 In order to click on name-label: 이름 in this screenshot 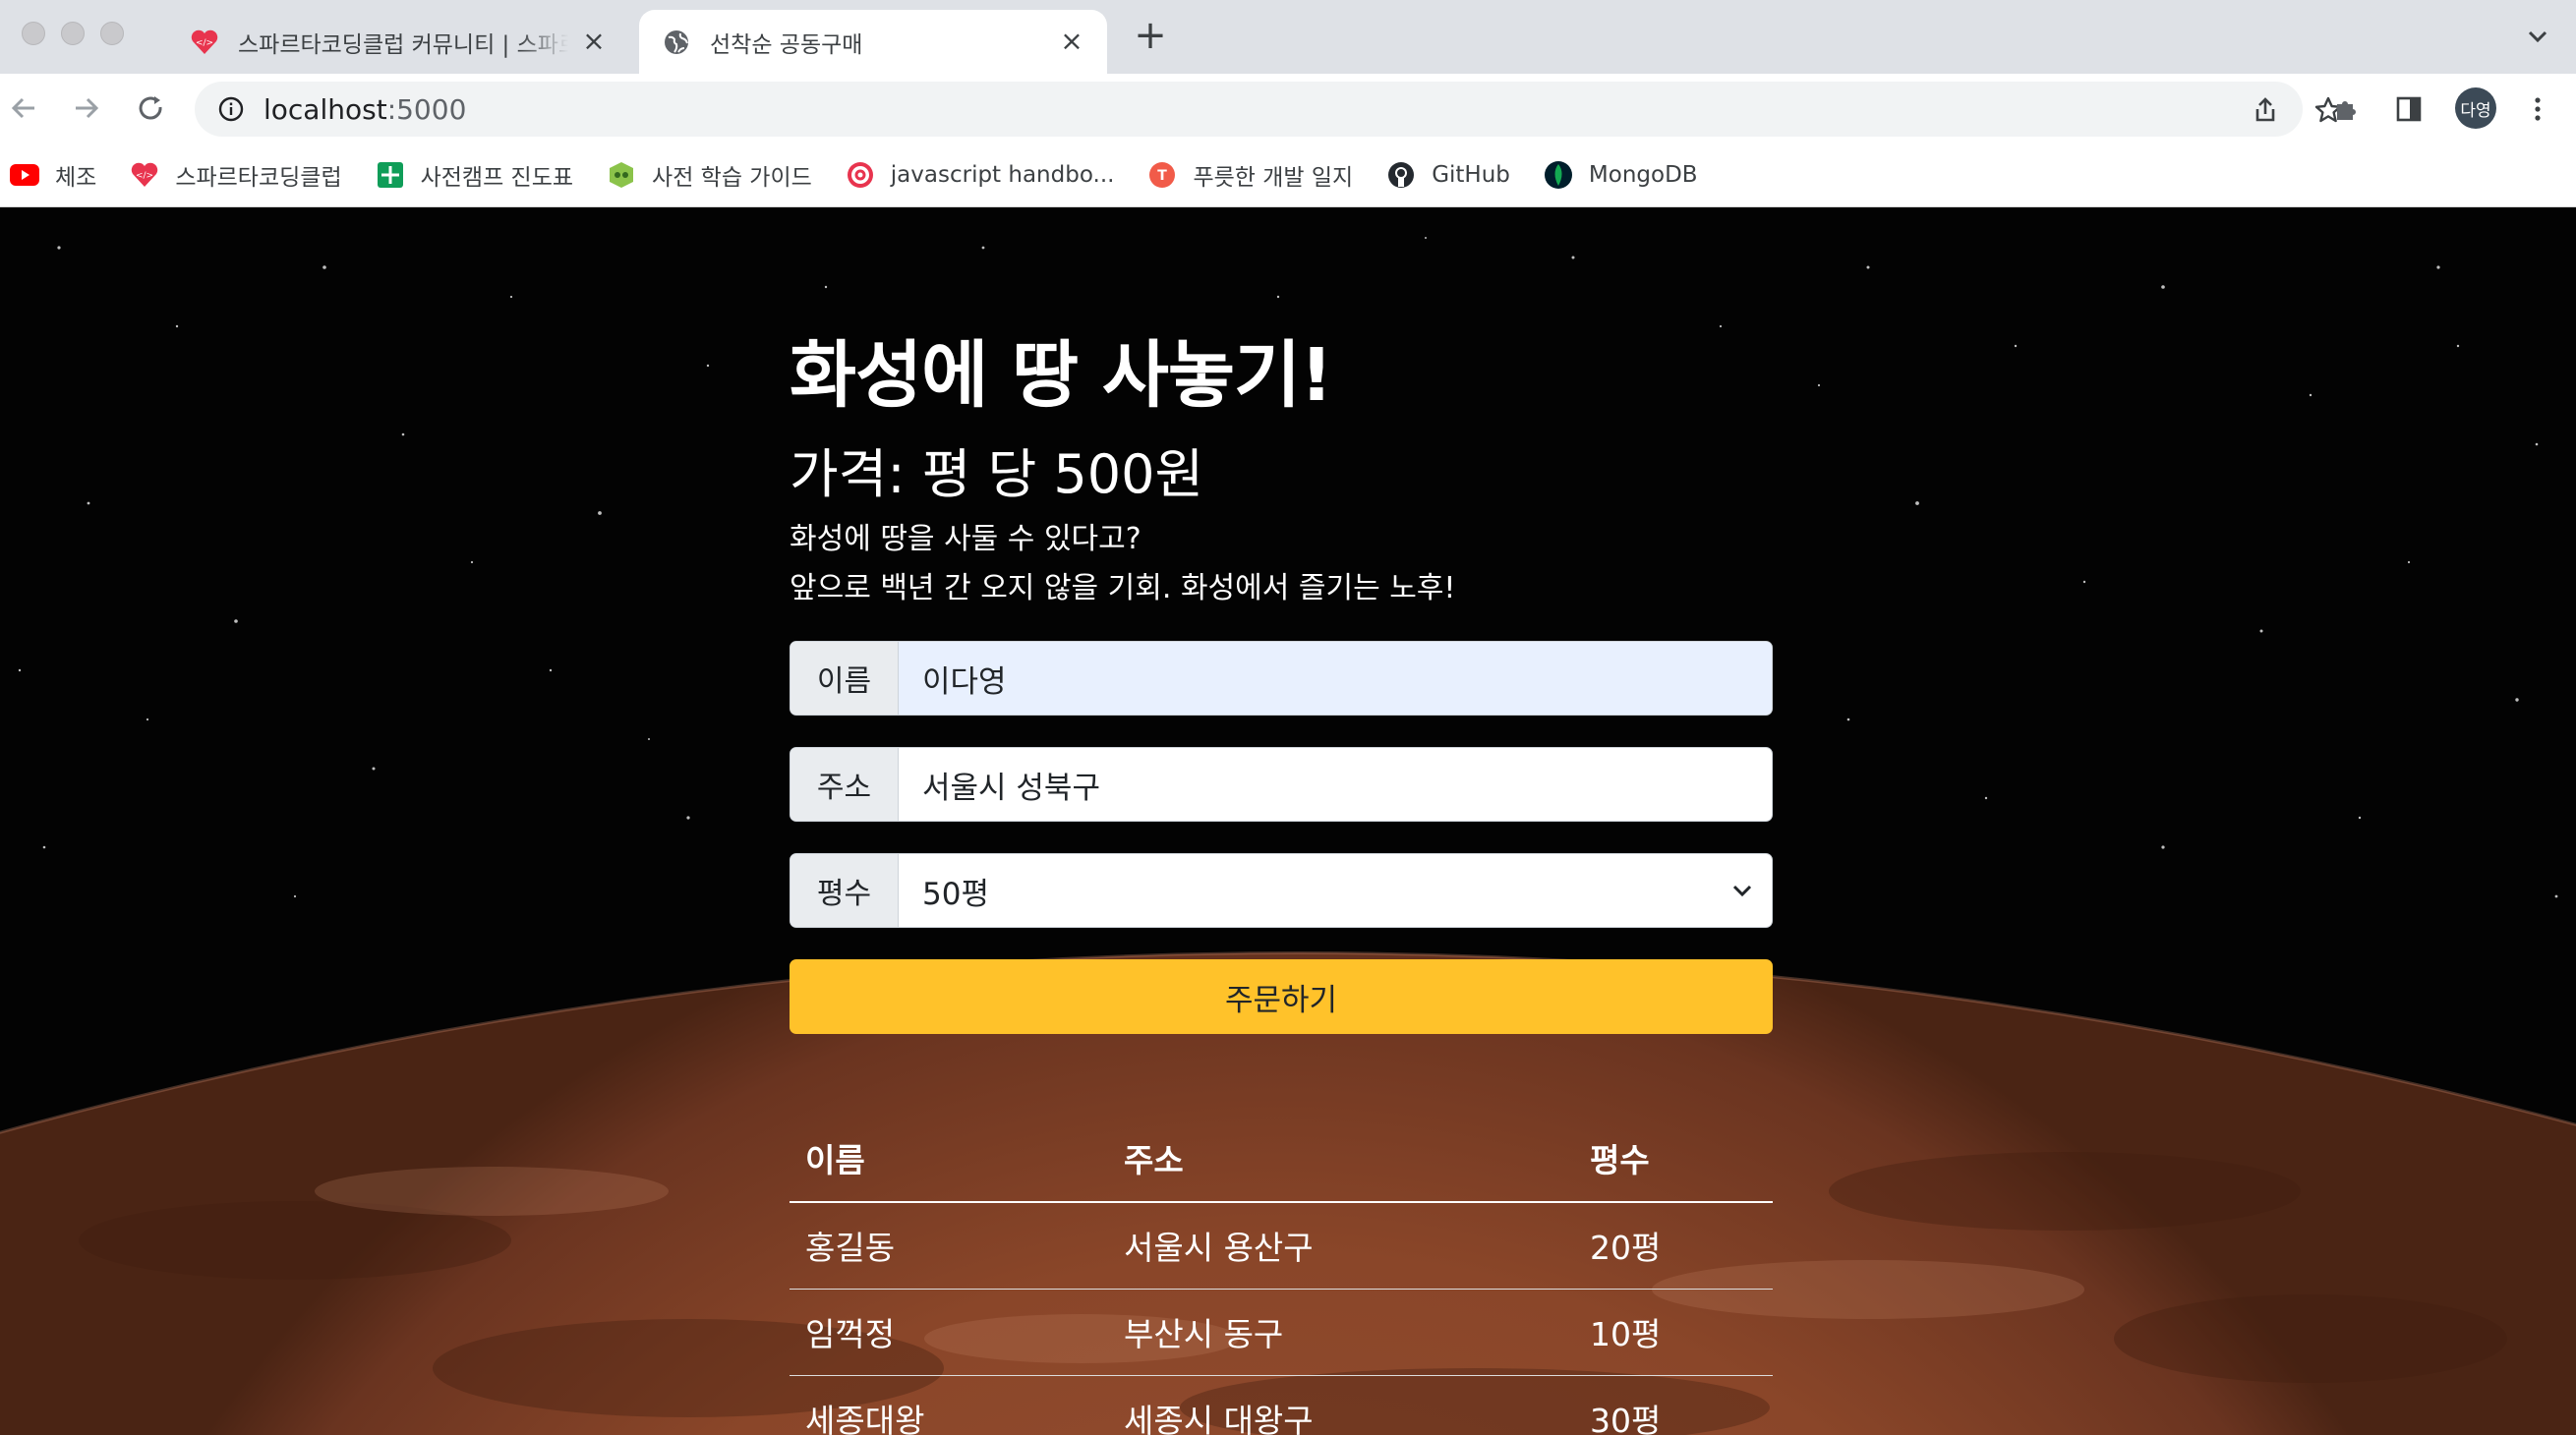, I will do `click(844, 679)`.